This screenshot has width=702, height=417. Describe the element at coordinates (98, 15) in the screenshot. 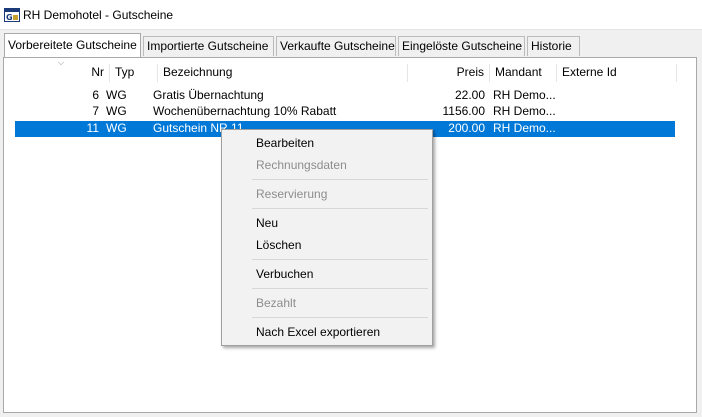

I see `window-title: RH Demohotel - Gutscheine` at that location.